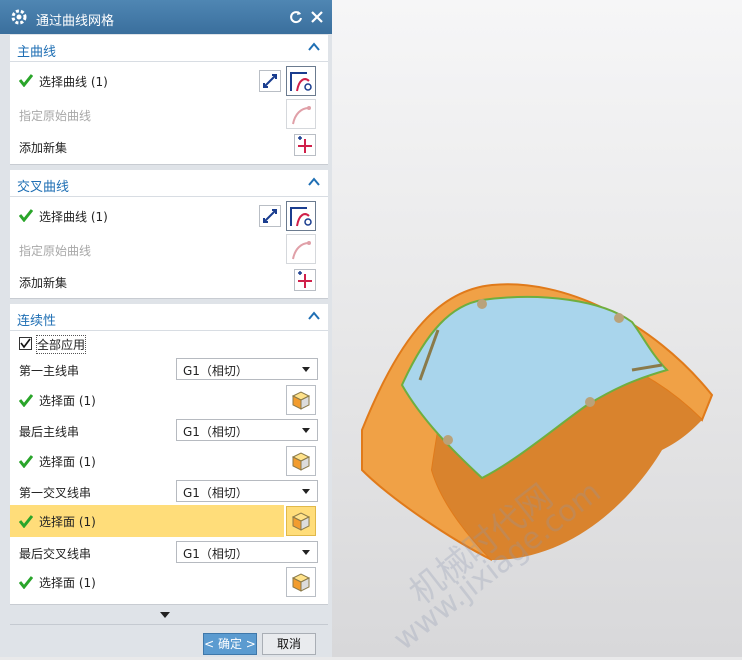 The width and height of the screenshot is (742, 660). I want to click on checkbox-check-icon, so click(25, 343).